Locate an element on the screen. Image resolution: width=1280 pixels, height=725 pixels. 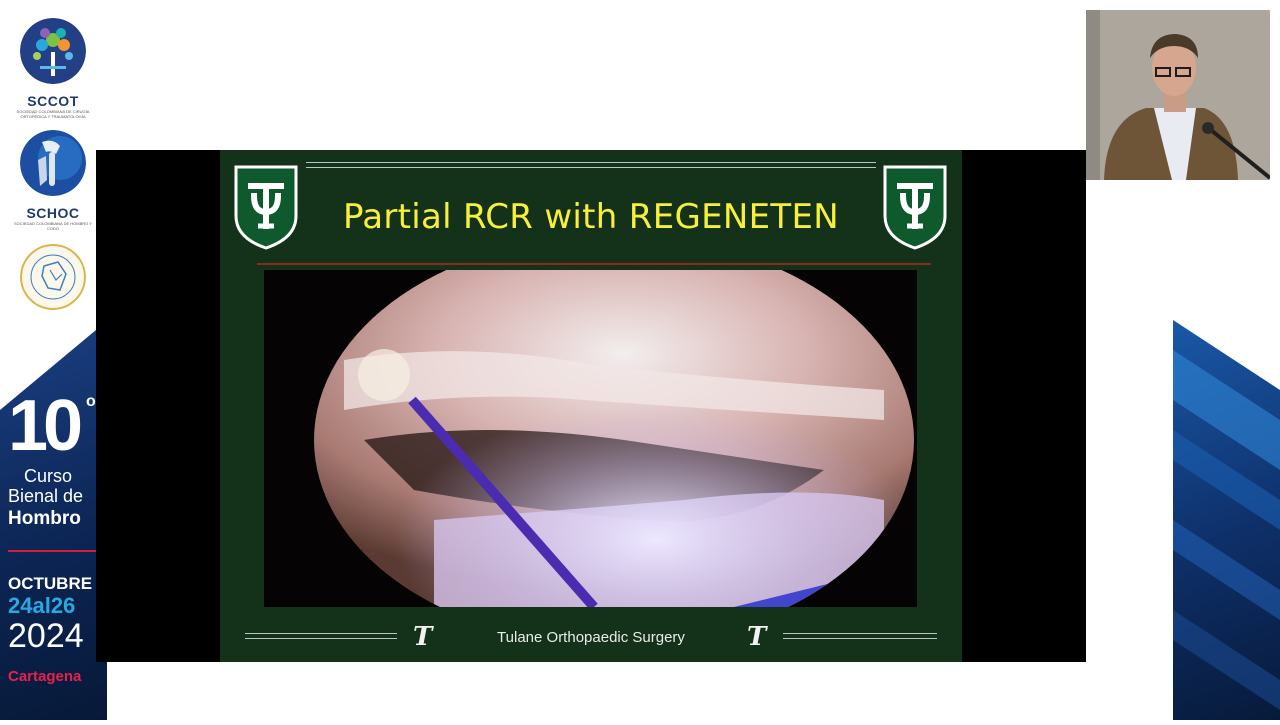
banner-degree: o is located at coordinates (91, 401).